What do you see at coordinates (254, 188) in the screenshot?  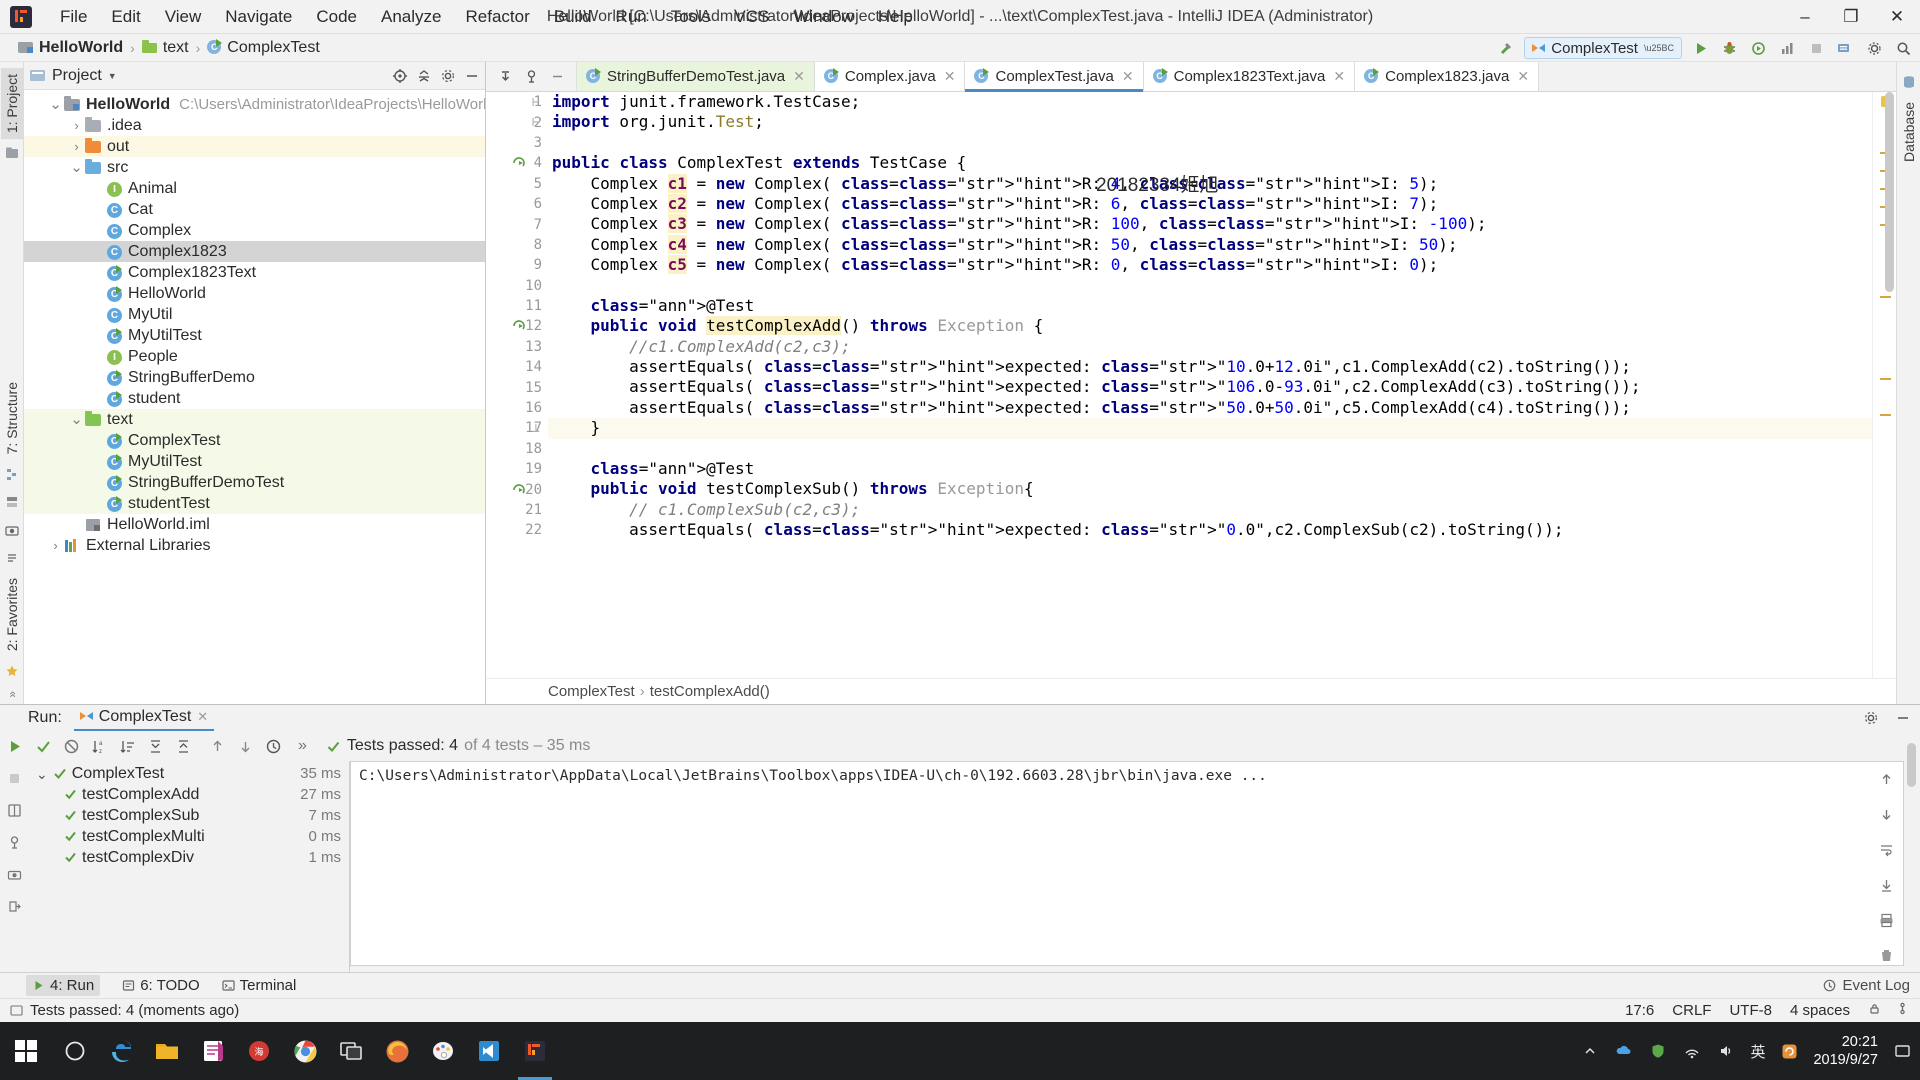 I see `tree-node-animal: I Animal` at bounding box center [254, 188].